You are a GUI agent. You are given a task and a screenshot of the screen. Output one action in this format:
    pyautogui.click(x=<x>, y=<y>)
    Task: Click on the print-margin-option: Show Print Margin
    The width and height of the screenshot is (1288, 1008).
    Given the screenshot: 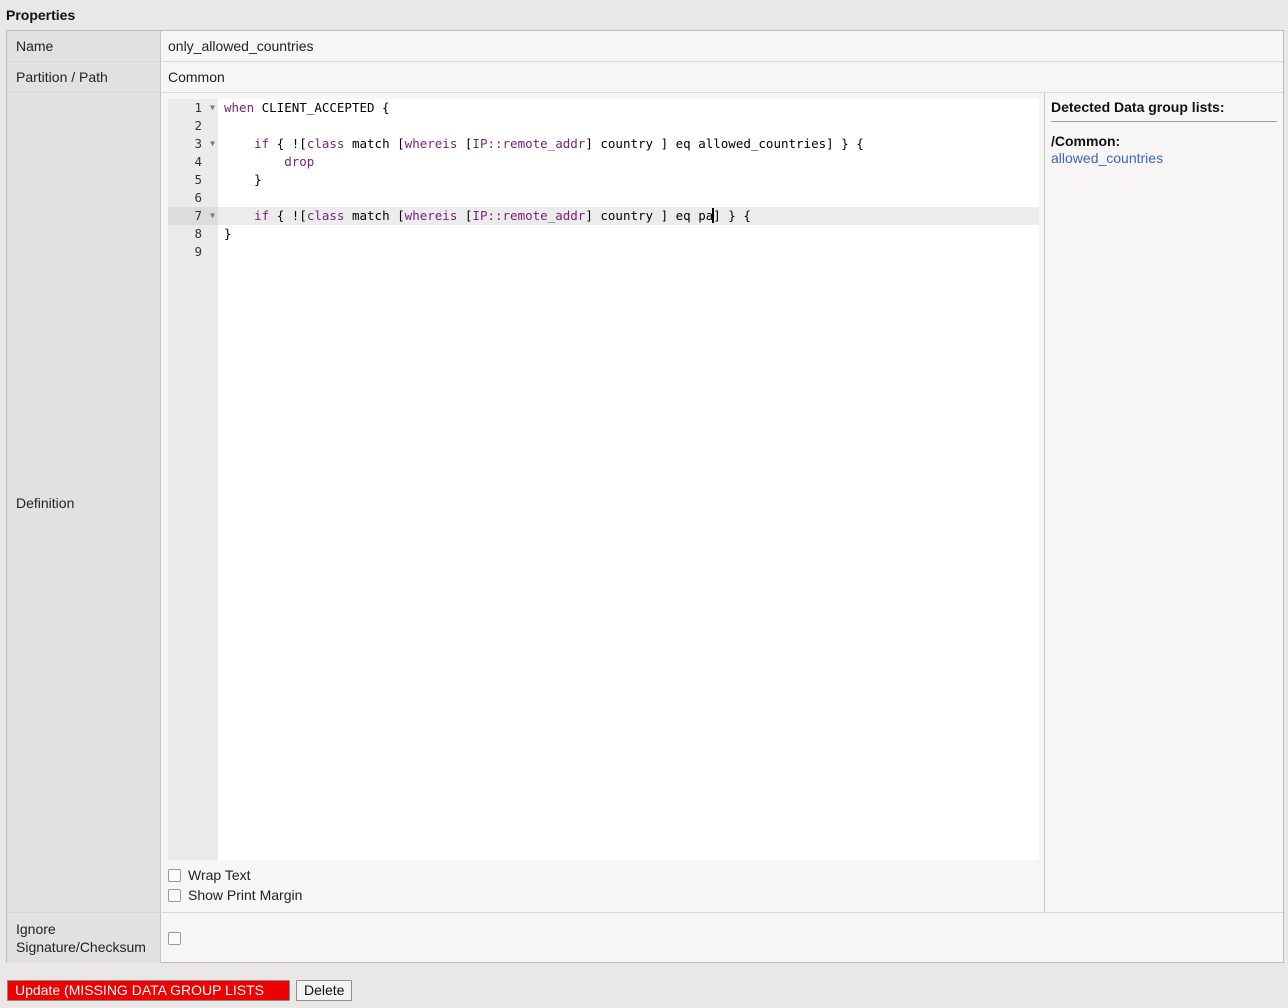 What is the action you would take?
    pyautogui.click(x=235, y=895)
    